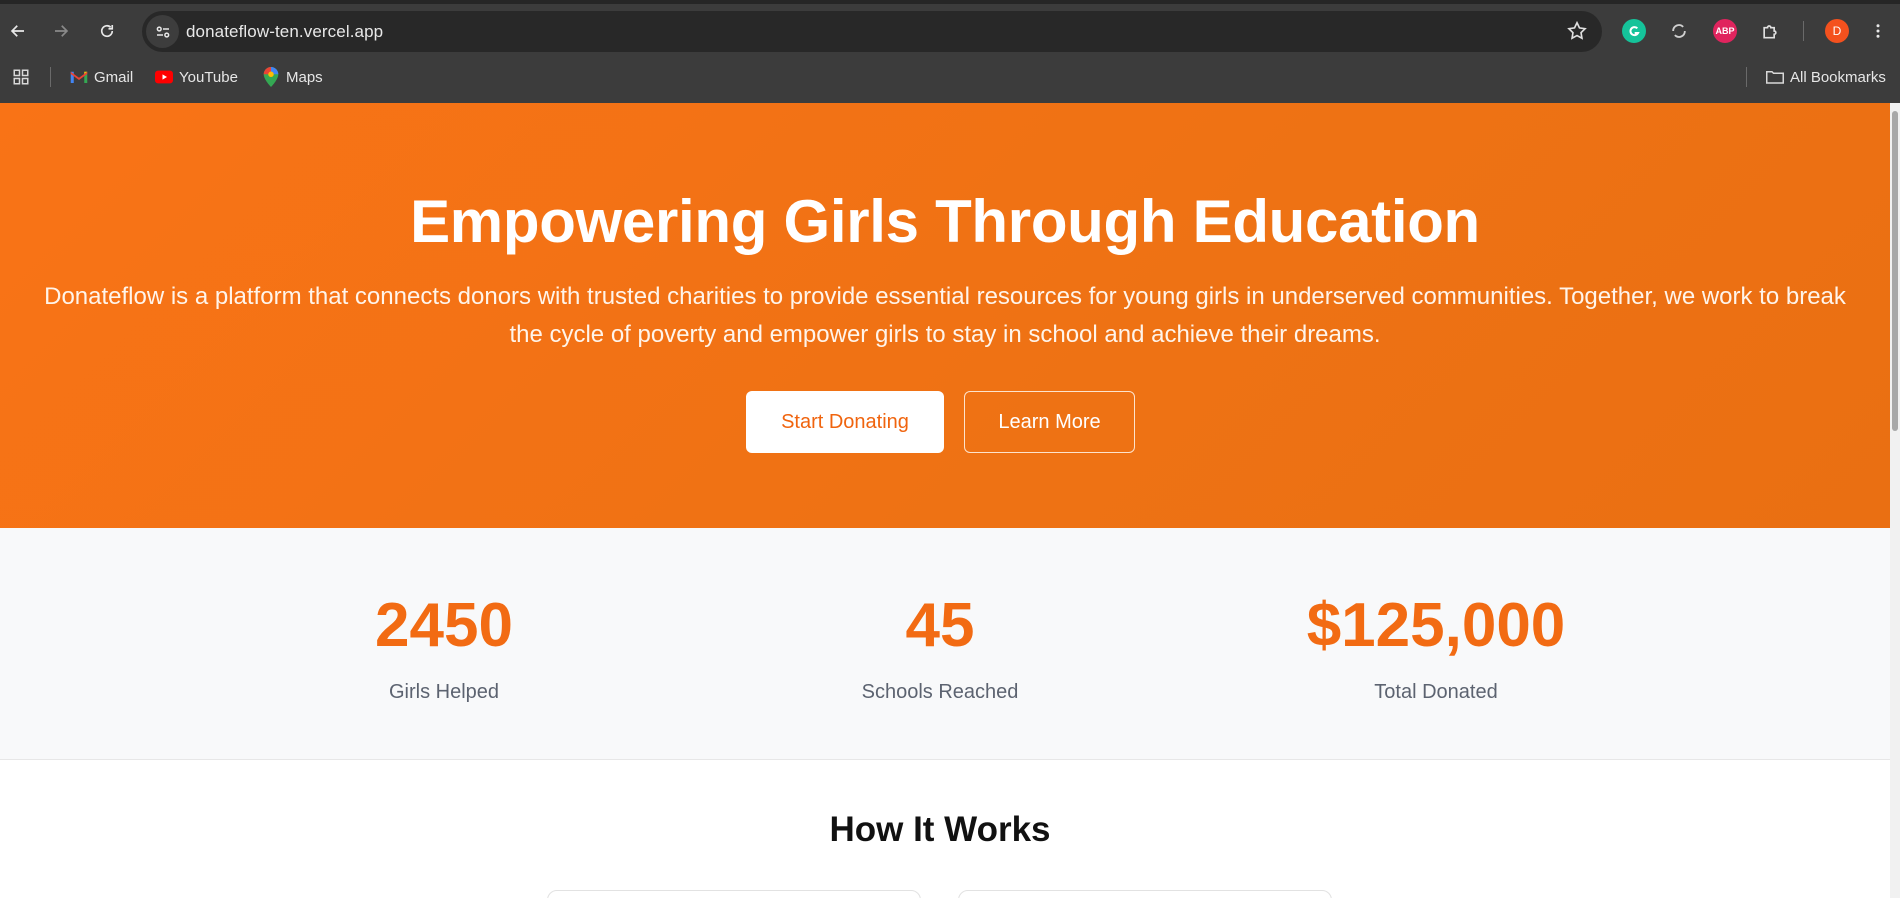 The image size is (1900, 898). Describe the element at coordinates (1895, 500) in the screenshot. I see `page-scrollbar` at that location.